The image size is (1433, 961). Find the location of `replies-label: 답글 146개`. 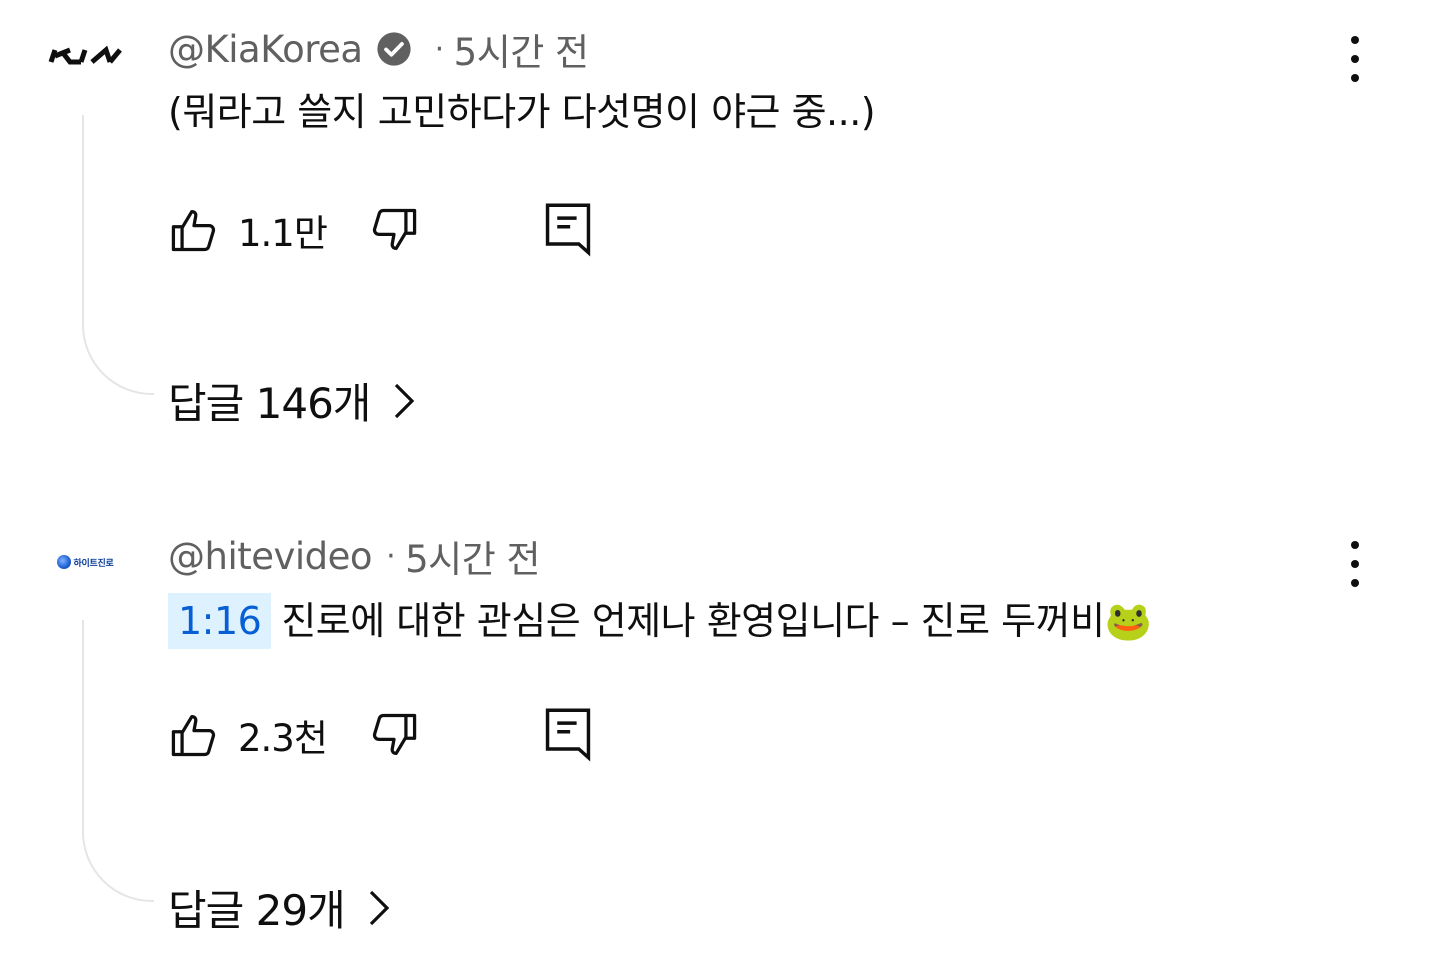

replies-label: 답글 146개 is located at coordinates (269, 403).